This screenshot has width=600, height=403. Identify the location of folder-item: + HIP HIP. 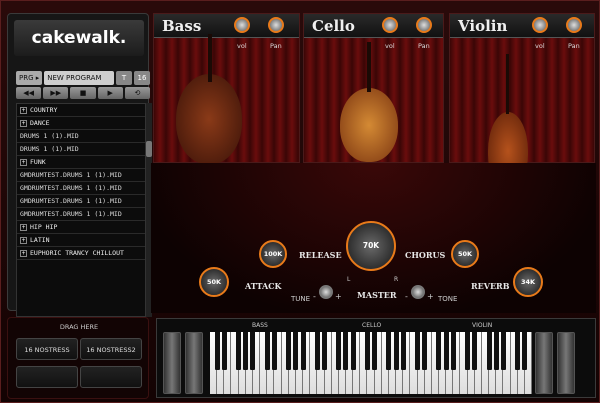
(81, 227).